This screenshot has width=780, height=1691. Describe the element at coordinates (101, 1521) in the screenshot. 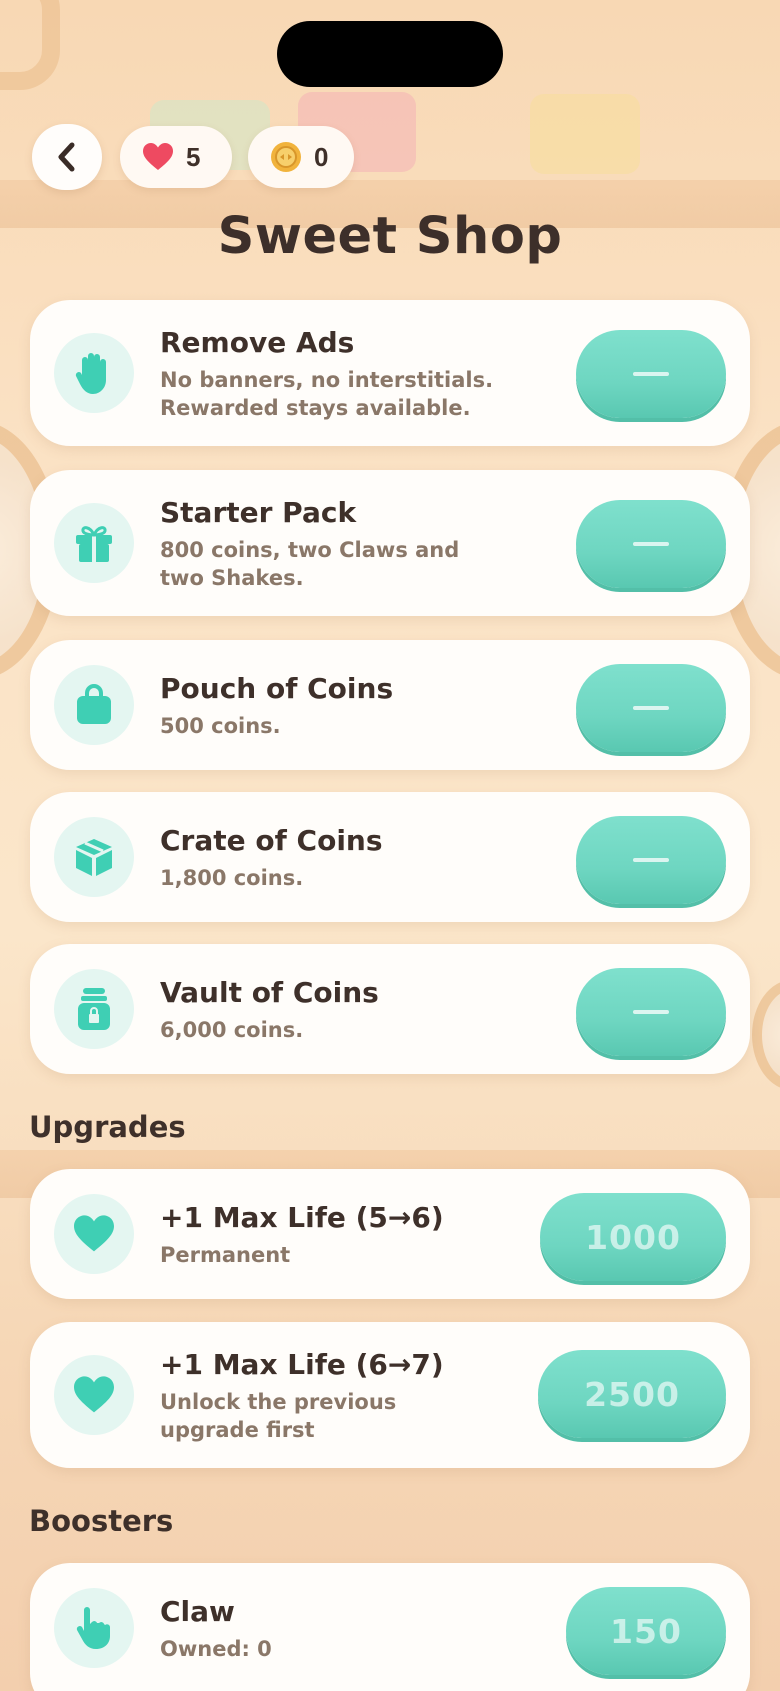

I see `section-heading-boosters: Boosters` at that location.